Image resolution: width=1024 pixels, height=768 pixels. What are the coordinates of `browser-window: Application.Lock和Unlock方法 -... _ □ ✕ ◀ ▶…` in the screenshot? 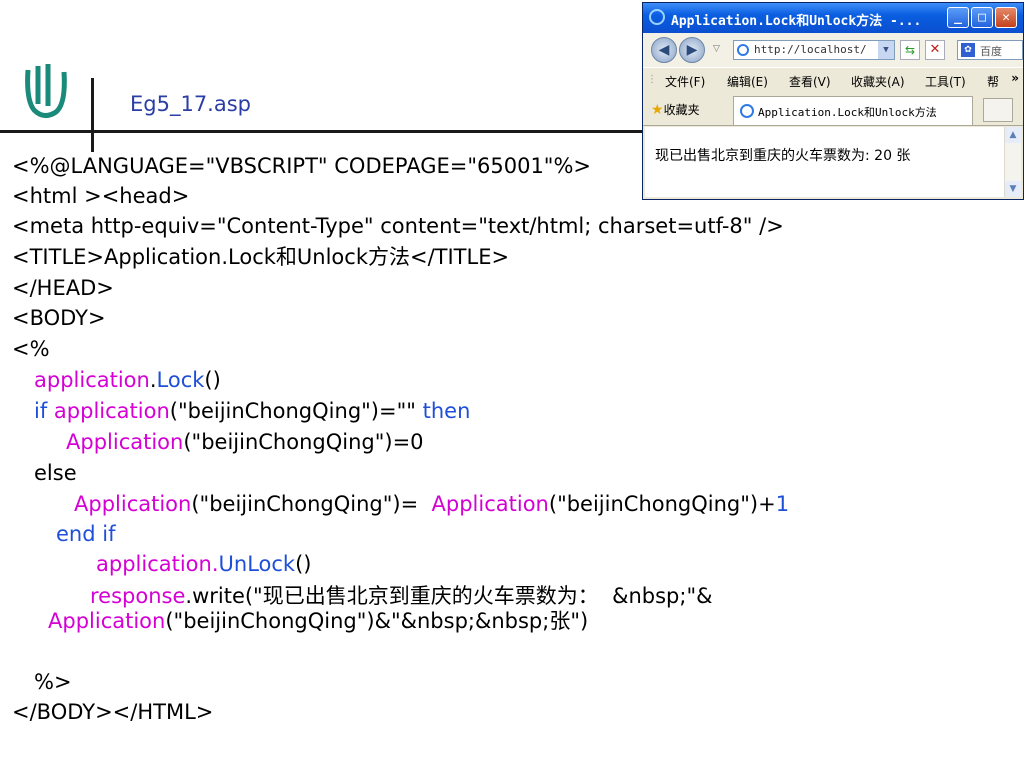 It's located at (833, 101).